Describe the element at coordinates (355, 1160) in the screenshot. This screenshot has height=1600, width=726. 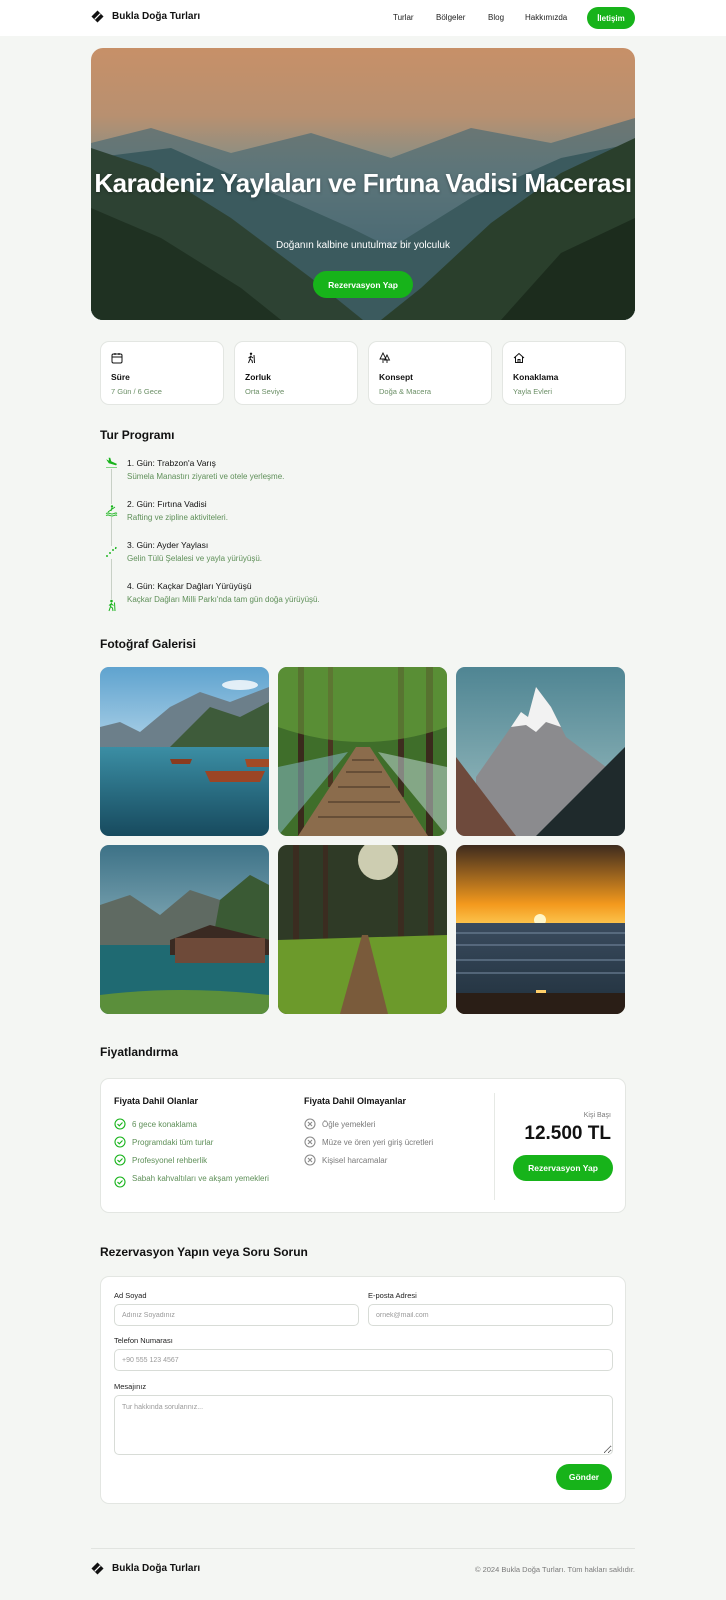
I see `excluded-item-text: Kişisel harcamalar` at that location.